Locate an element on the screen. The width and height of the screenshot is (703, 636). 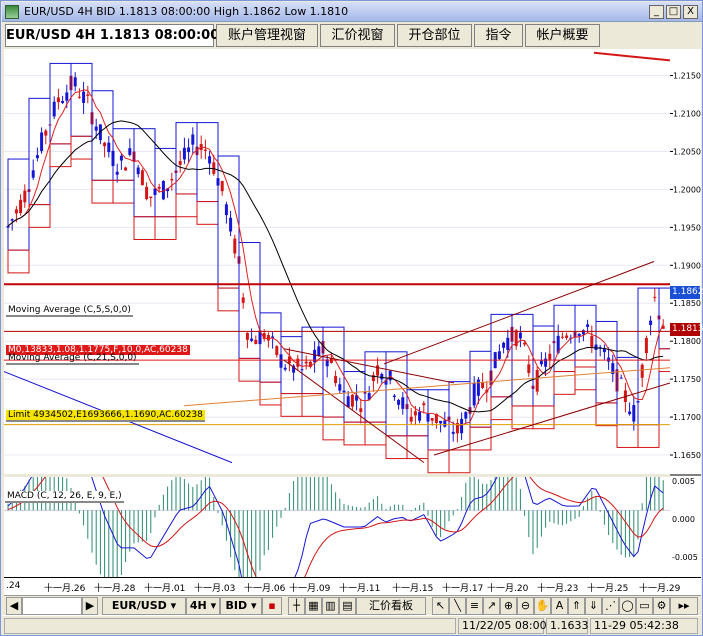
maximize-button: □ is located at coordinates (673, 12).